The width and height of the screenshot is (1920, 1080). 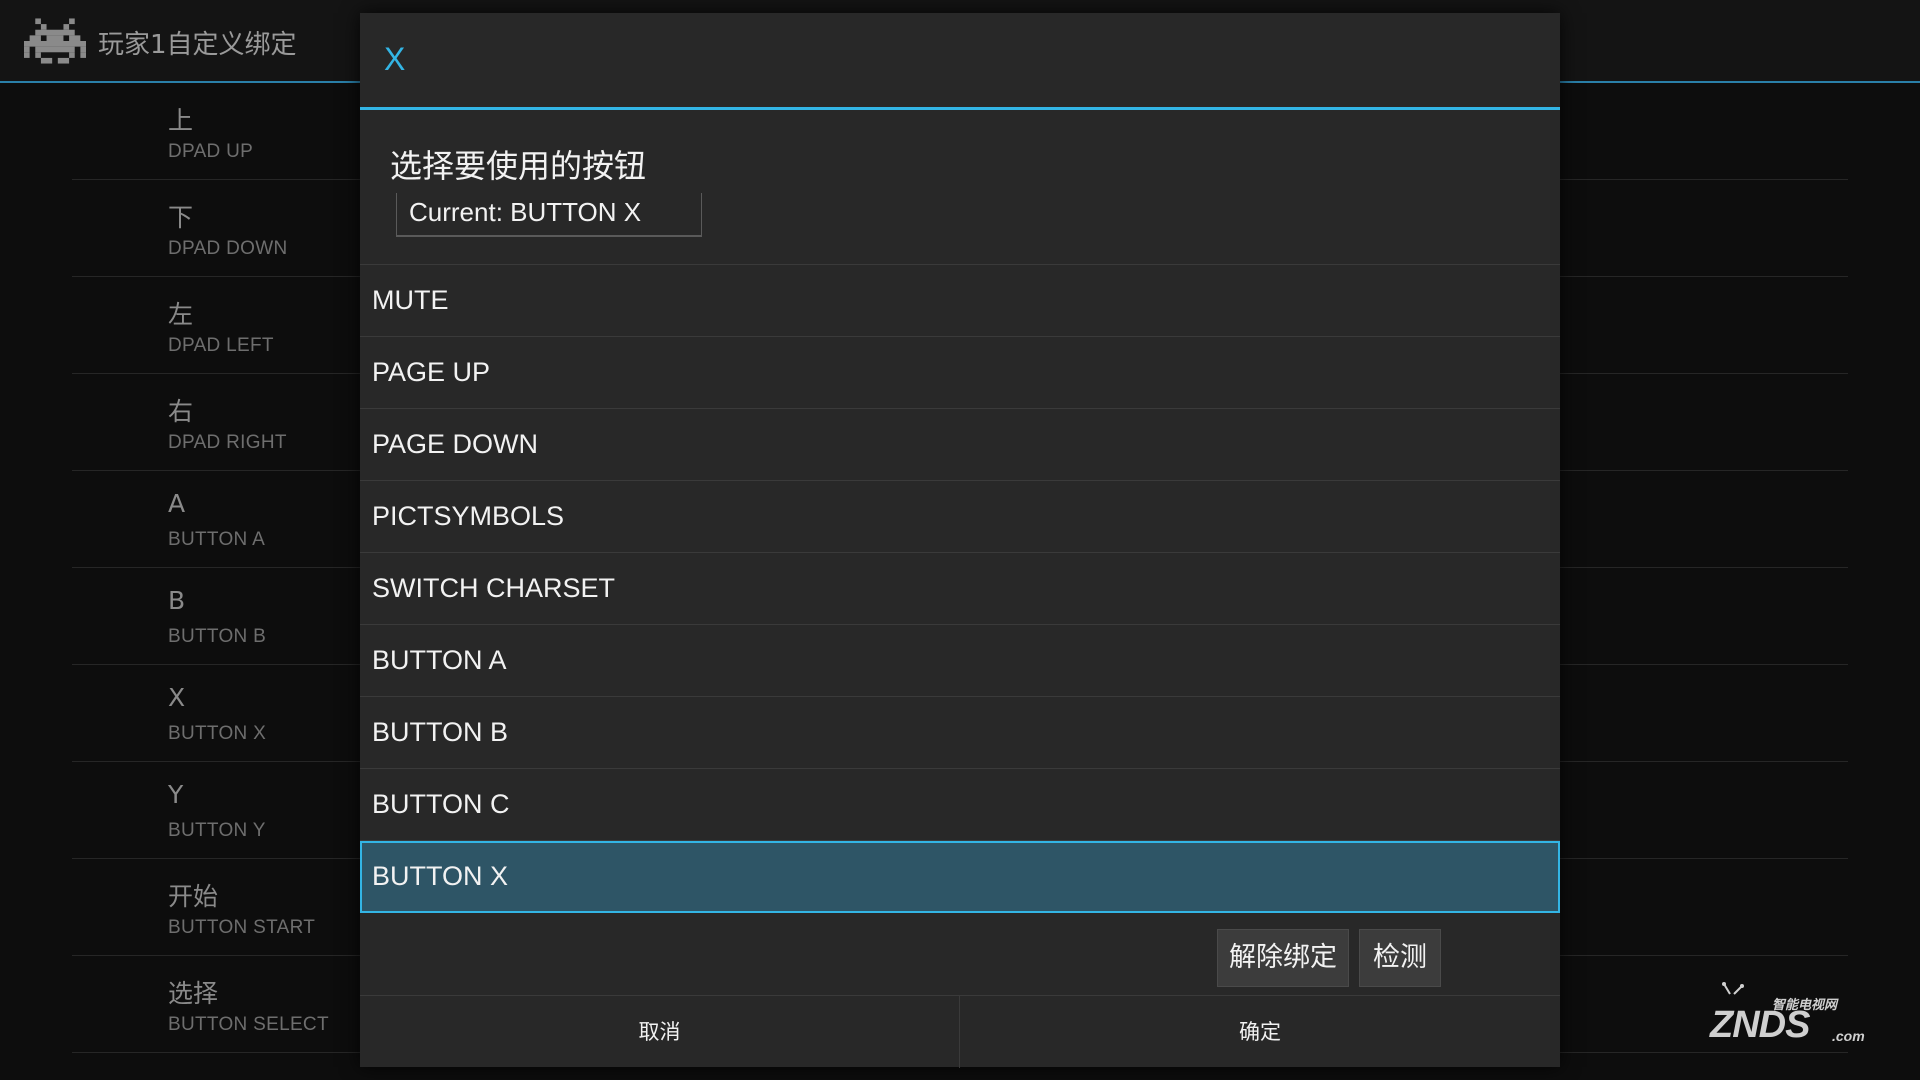 What do you see at coordinates (181, 120) in the screenshot?
I see `binding-name: 上` at bounding box center [181, 120].